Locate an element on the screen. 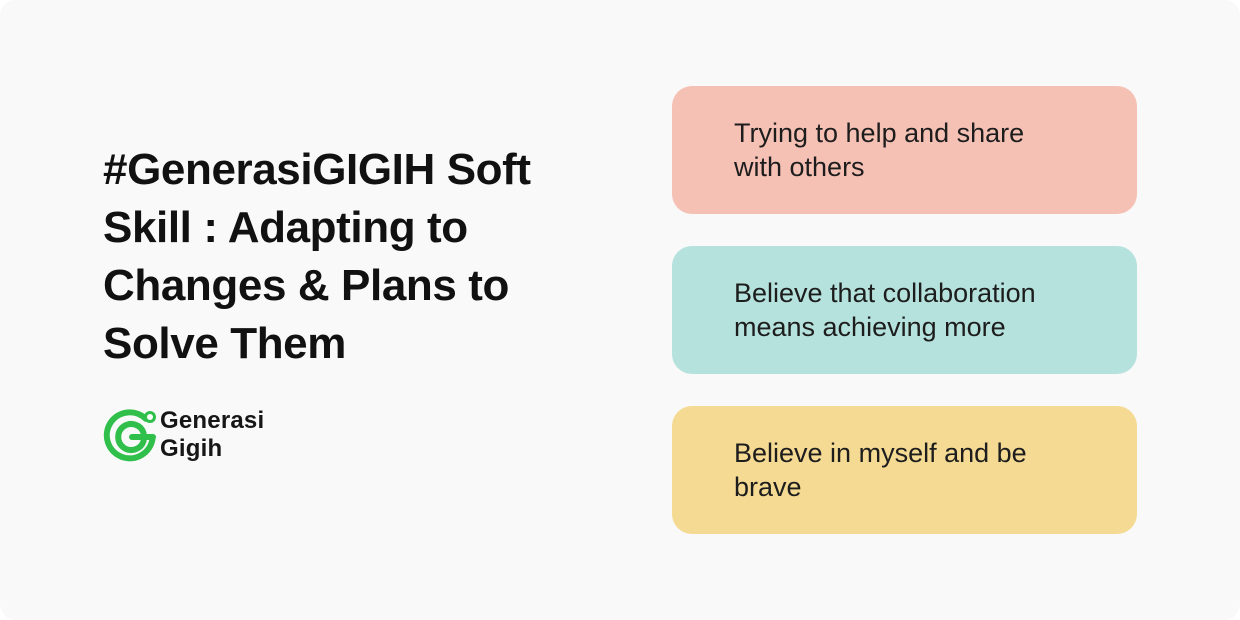 The height and width of the screenshot is (620, 1240). generasi-gigih-logo-icon is located at coordinates (129, 435).